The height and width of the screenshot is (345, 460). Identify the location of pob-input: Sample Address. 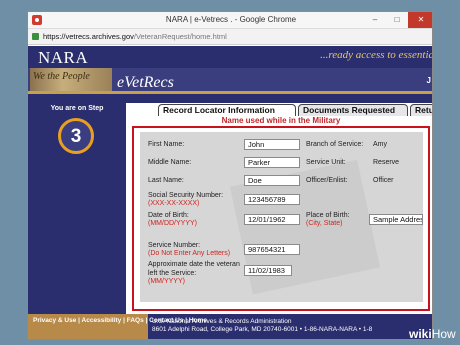
(396, 219).